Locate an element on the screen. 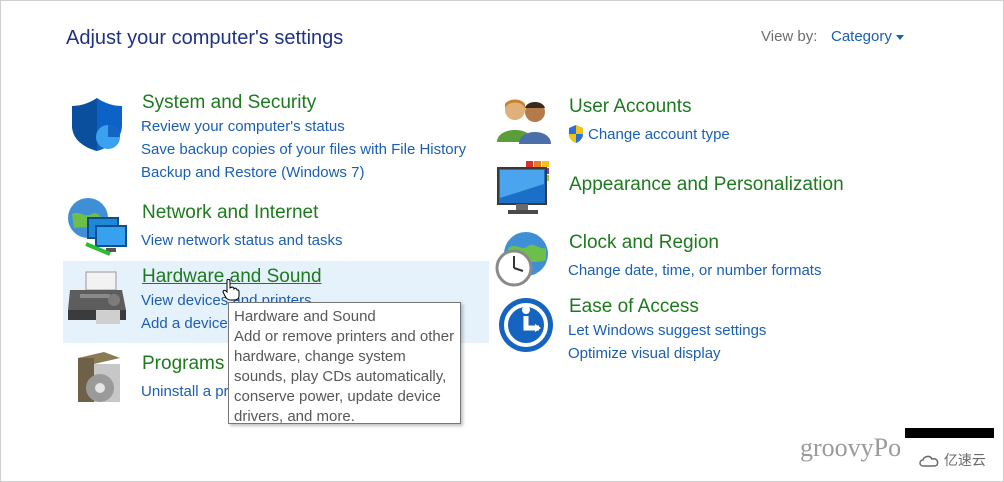 This screenshot has width=1004, height=482. watermark-brand: 亿速云 is located at coordinates (952, 460).